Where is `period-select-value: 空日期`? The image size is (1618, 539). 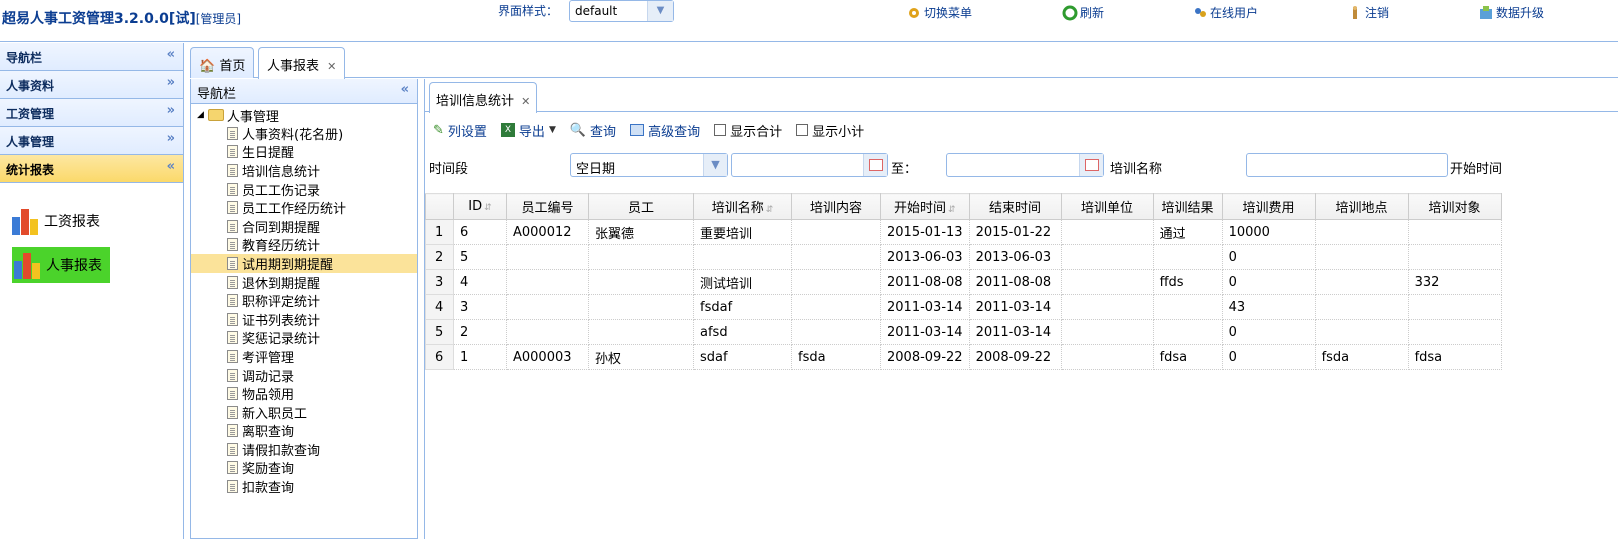
period-select-value: 空日期 is located at coordinates (596, 169).